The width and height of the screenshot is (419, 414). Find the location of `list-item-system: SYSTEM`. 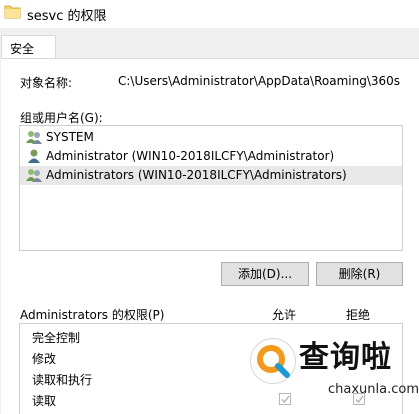

list-item-system: SYSTEM is located at coordinates (211, 137).